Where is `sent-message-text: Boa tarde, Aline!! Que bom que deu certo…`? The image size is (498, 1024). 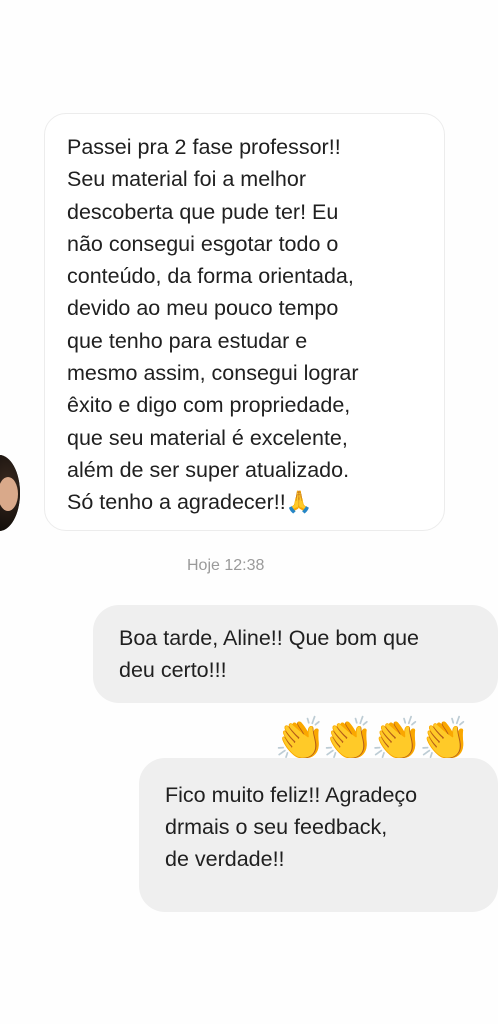
sent-message-text: Boa tarde, Aline!! Que bom que deu certo… is located at coordinates (269, 654).